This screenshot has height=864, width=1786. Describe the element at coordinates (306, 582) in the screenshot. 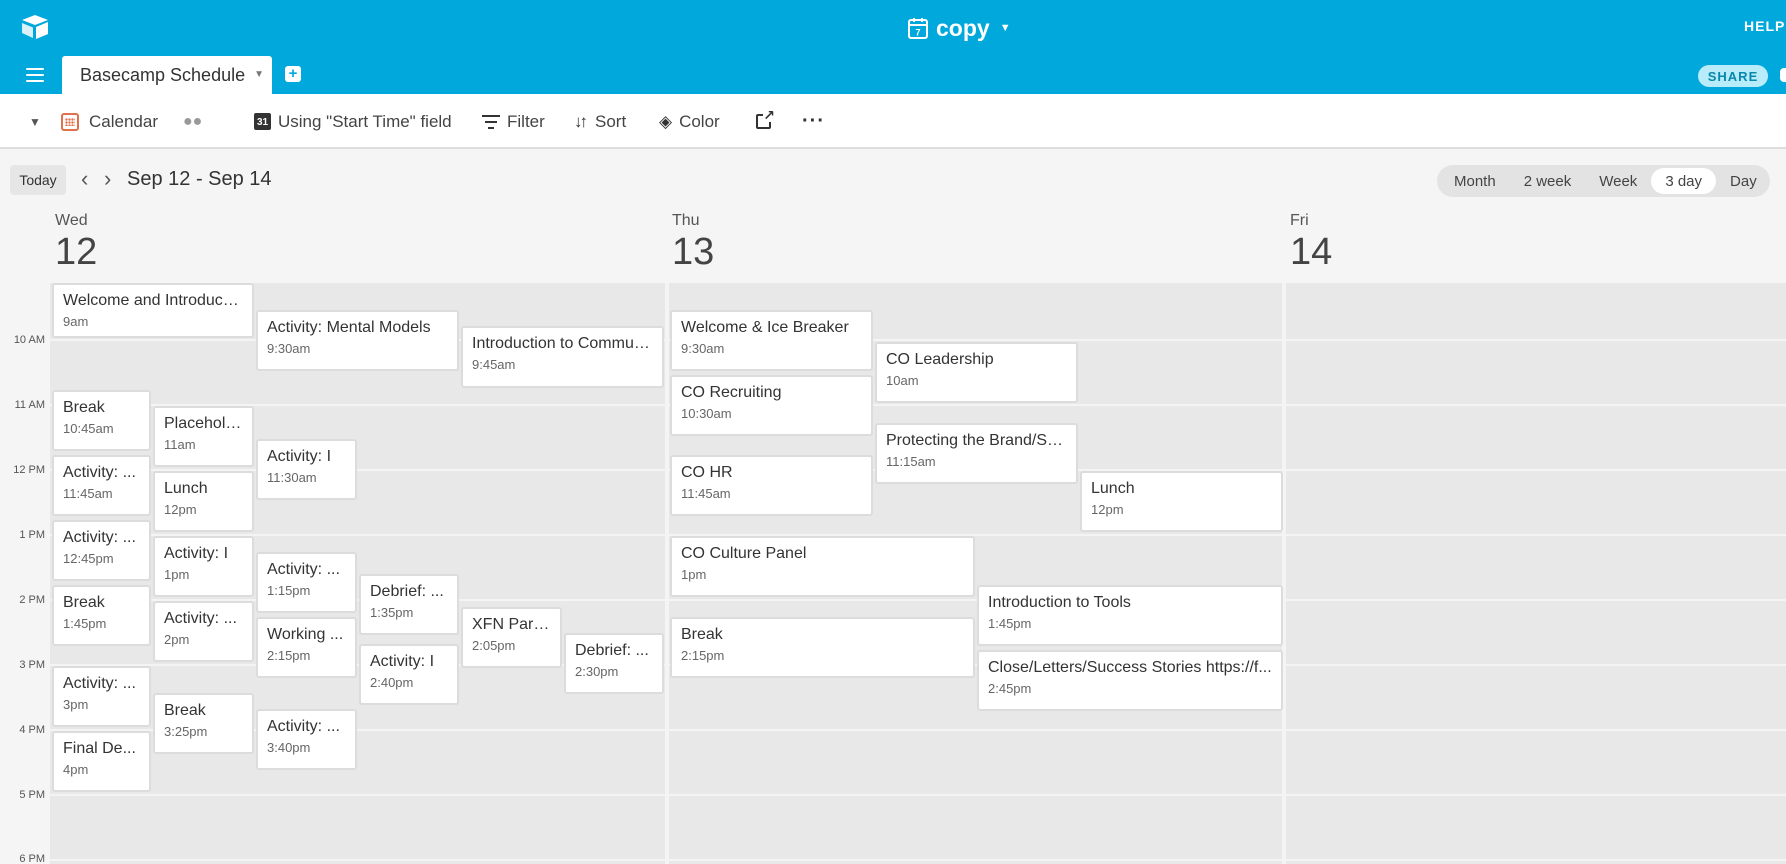

I see `event-card: Activity: ... 1:15pm` at that location.